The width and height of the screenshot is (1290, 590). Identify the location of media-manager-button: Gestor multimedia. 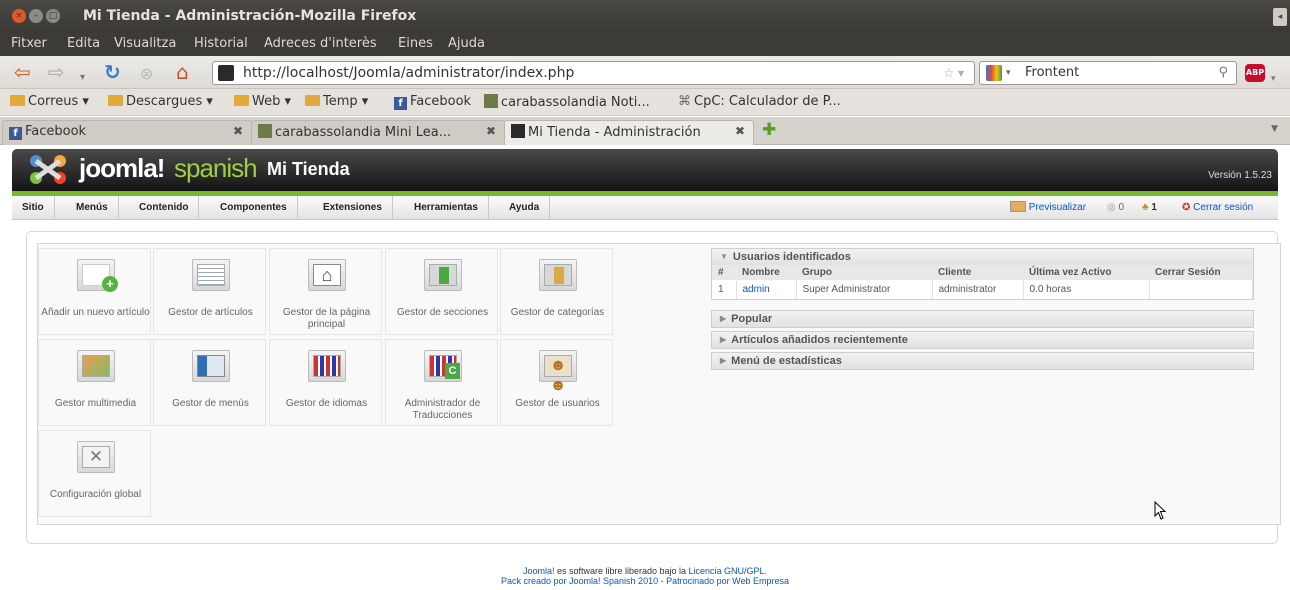
(94, 382).